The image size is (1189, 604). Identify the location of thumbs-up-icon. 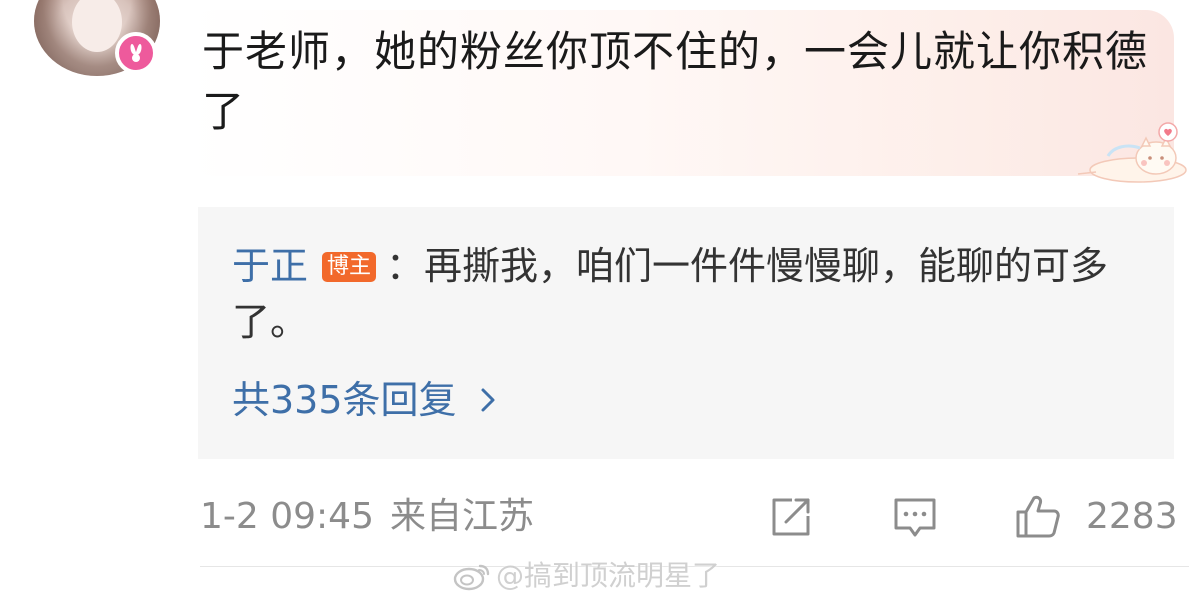
(1037, 516).